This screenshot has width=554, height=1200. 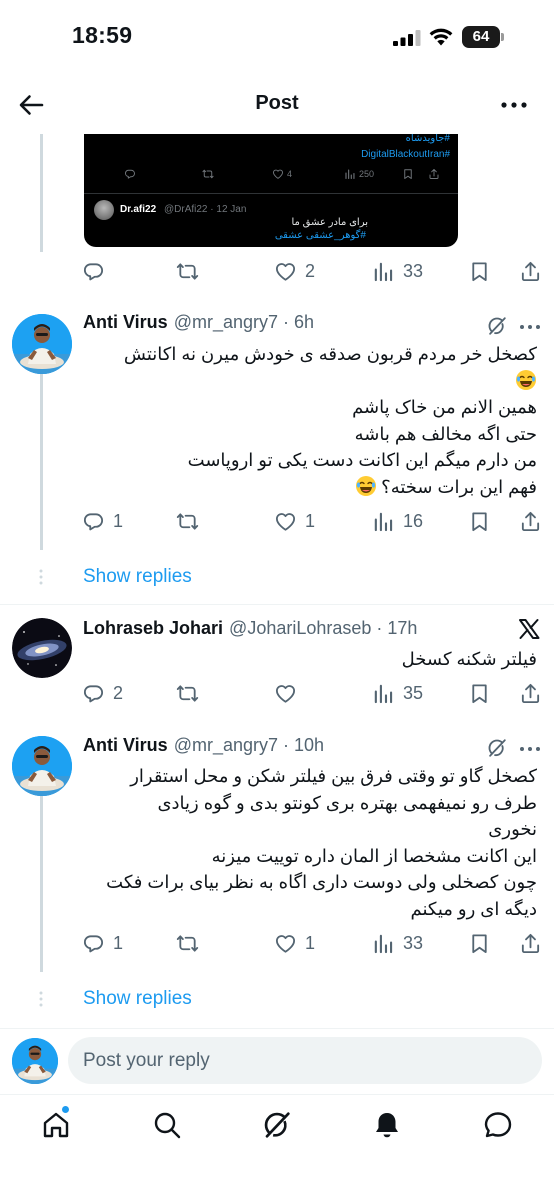 I want to click on embedded-author-name: Dr.afi22, so click(x=138, y=209).